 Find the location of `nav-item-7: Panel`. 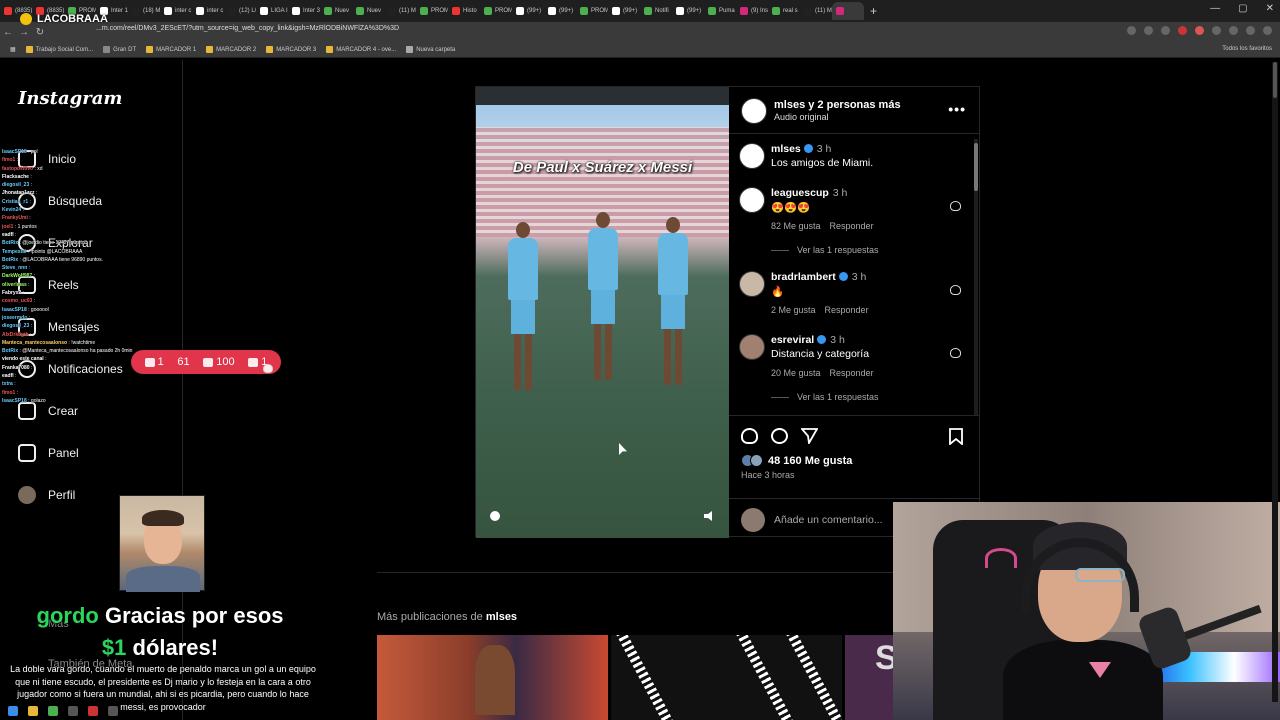

nav-item-7: Panel is located at coordinates (48, 453).